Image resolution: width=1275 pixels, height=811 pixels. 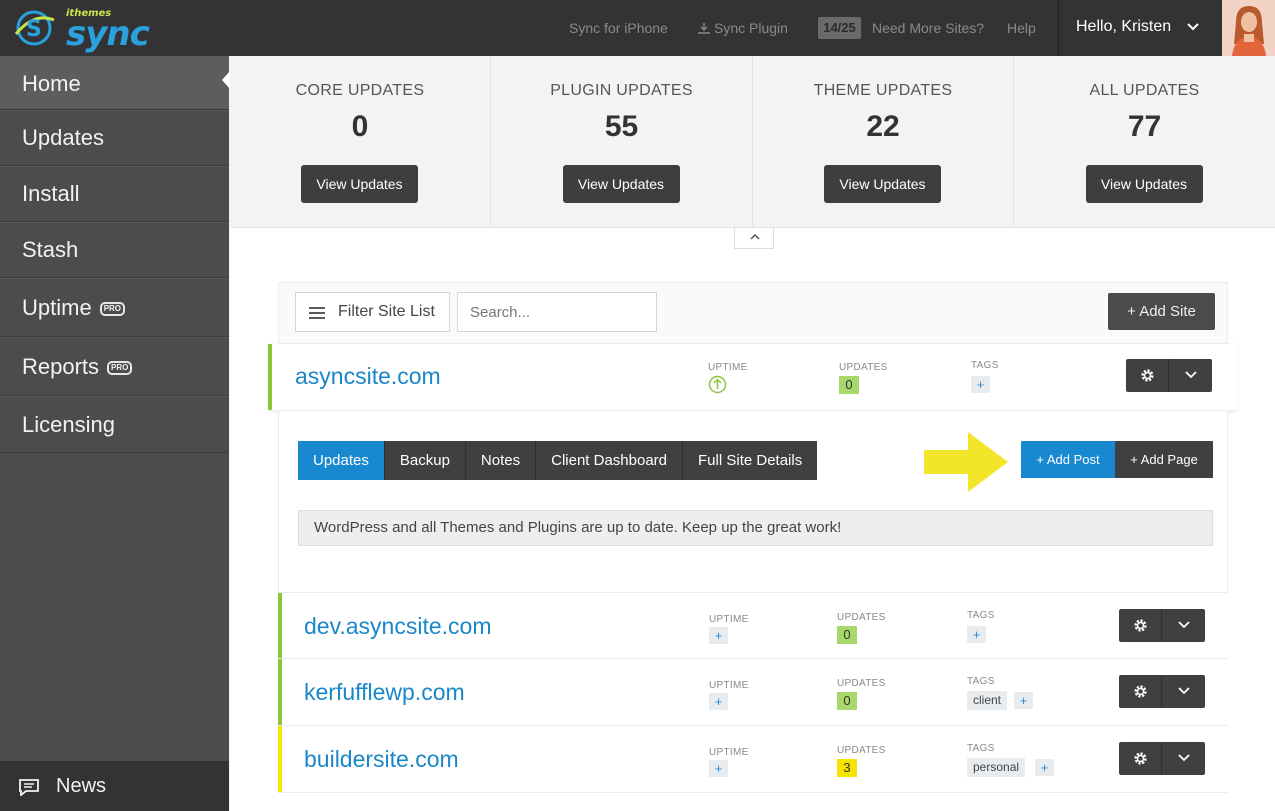 I want to click on need-more-sites-link: Need More Sites?, so click(x=928, y=28).